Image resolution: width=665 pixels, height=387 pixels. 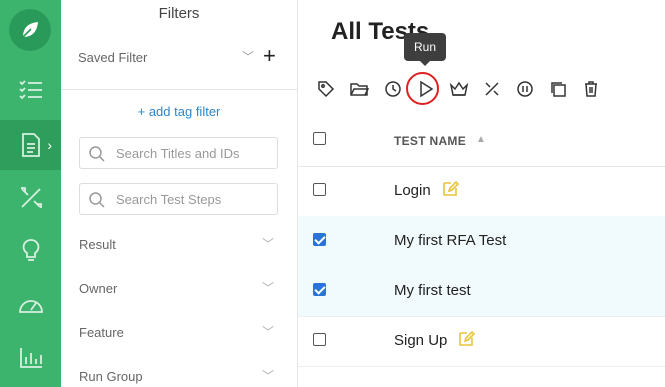 What do you see at coordinates (97, 244) in the screenshot?
I see `facet-label: Result` at bounding box center [97, 244].